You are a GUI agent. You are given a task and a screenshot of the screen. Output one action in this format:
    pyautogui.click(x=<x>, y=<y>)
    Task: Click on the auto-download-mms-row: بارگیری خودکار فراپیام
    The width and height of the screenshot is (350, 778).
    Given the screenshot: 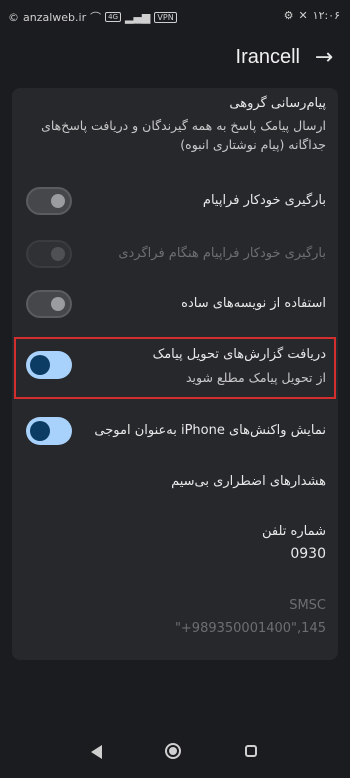 What is the action you would take?
    pyautogui.click(x=175, y=201)
    